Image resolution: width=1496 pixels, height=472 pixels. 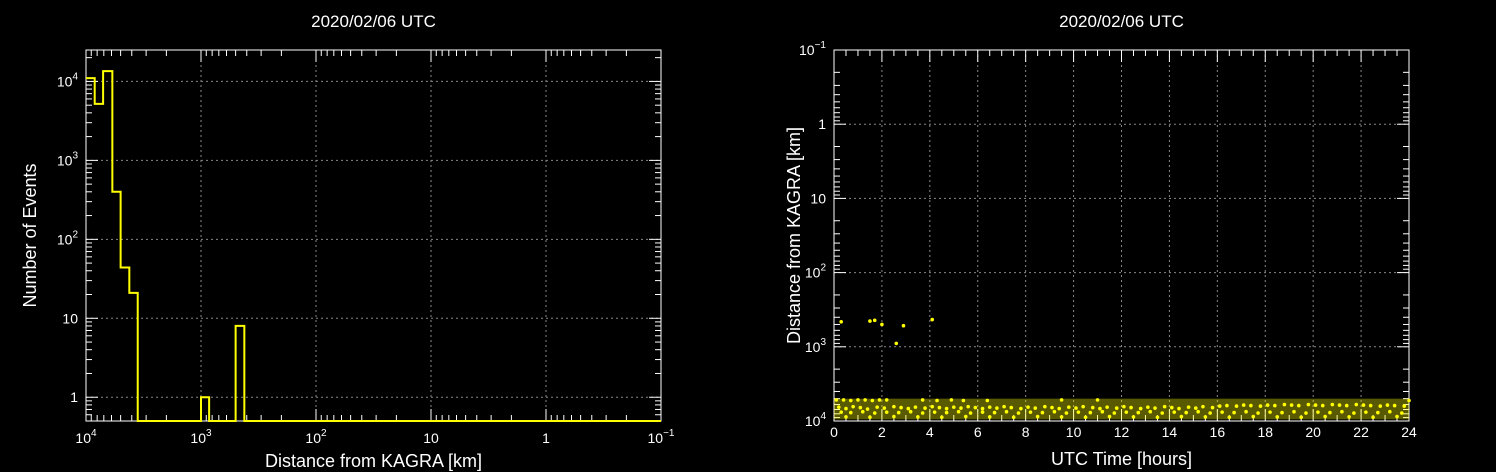 I want to click on hist-x-tick-label: 102, so click(x=316, y=437).